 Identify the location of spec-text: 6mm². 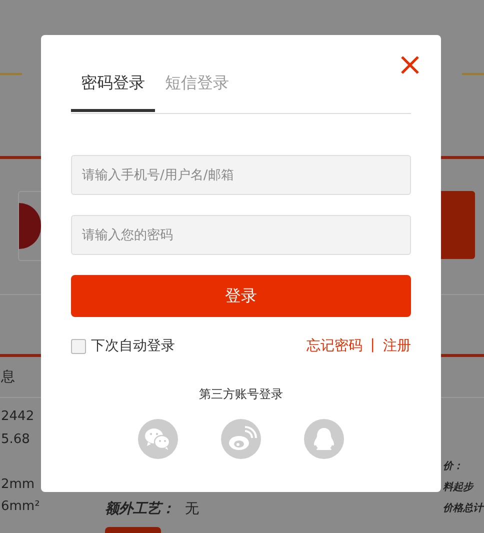
(21, 507).